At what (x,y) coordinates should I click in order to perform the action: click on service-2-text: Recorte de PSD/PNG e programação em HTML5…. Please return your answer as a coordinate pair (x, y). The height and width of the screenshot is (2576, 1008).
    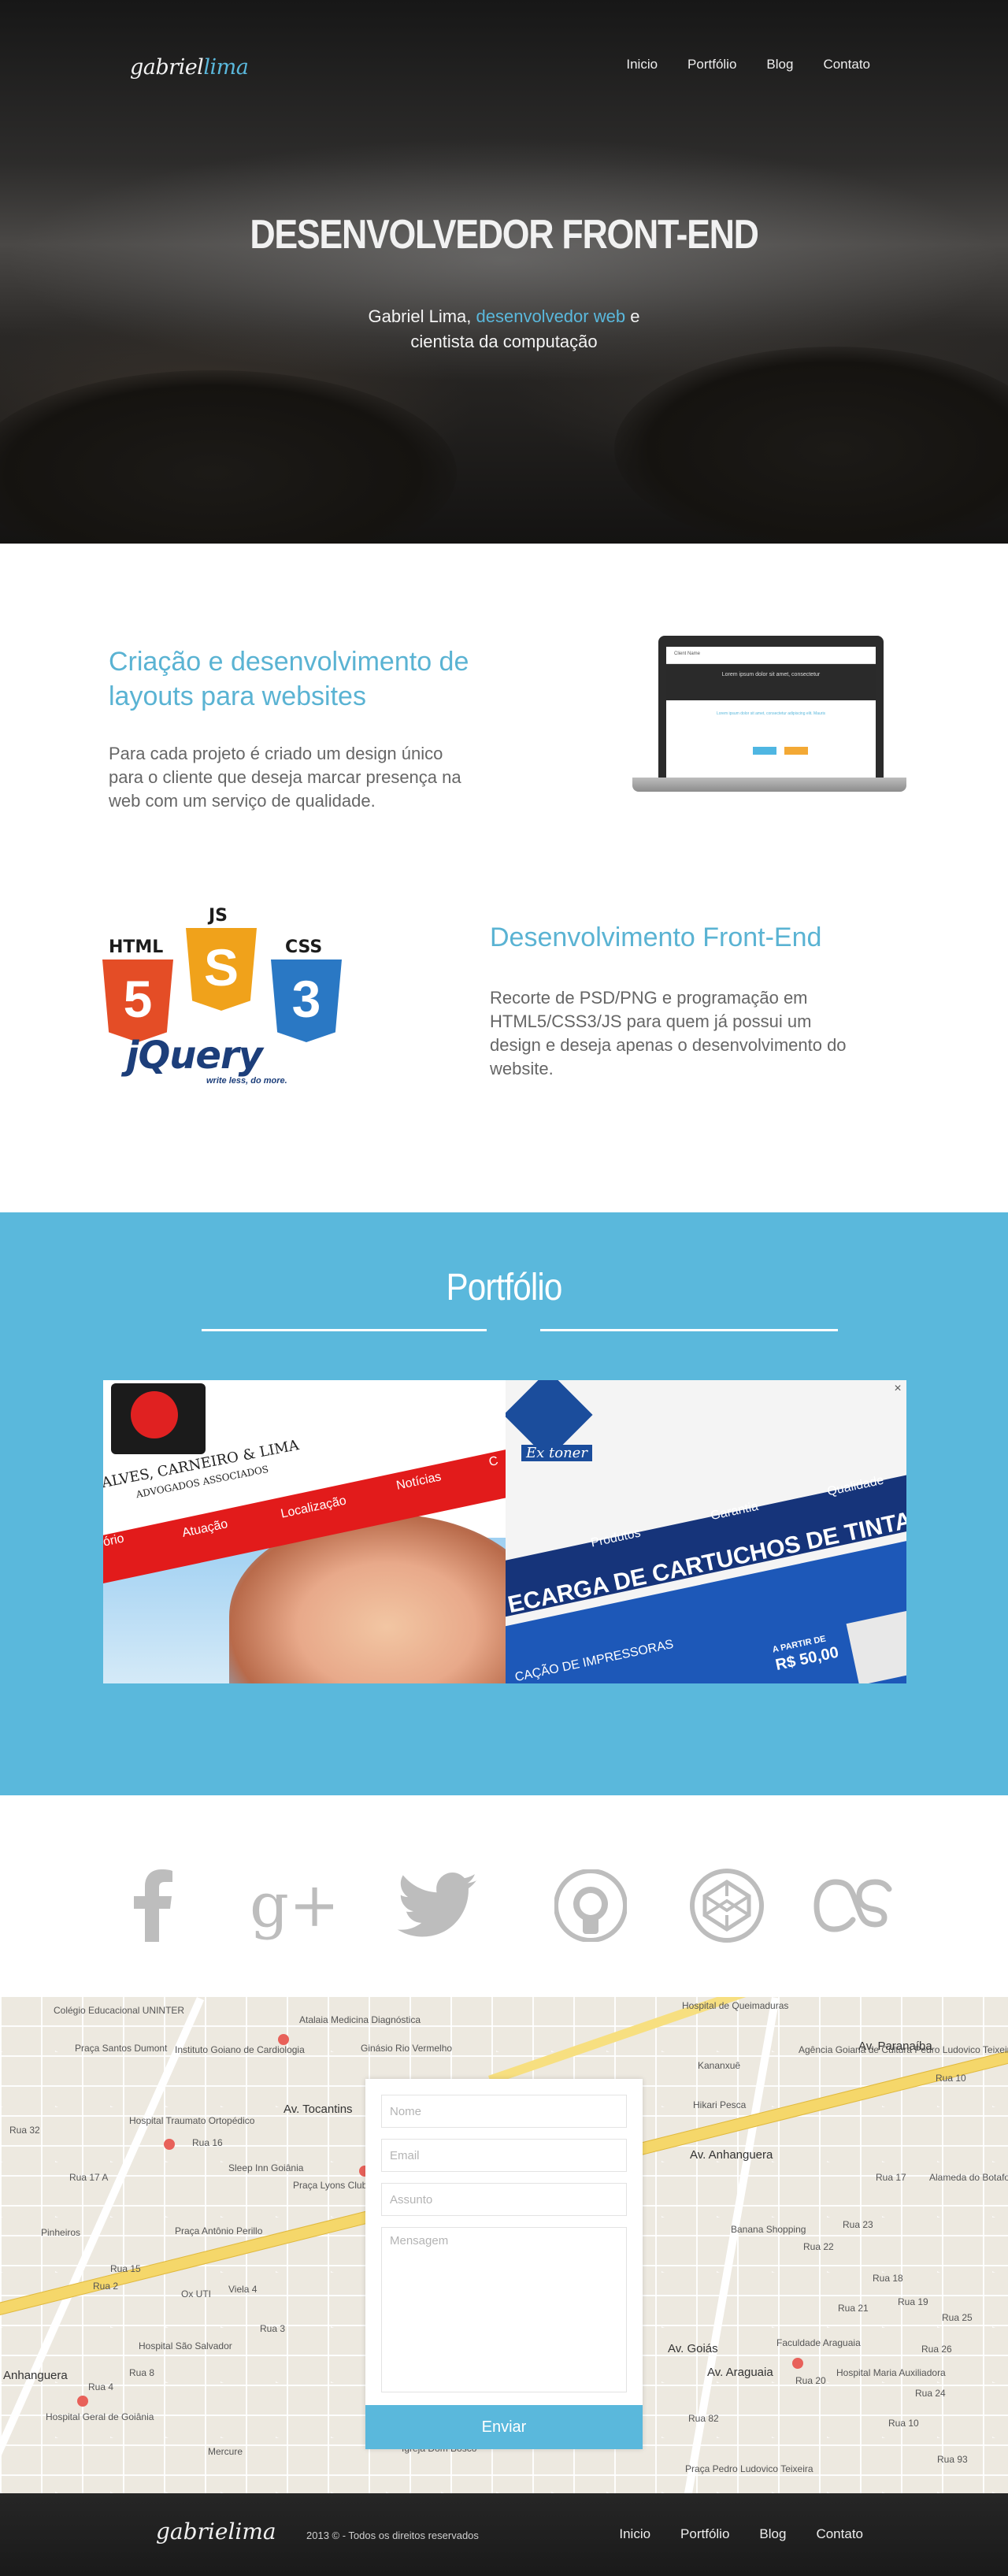
    Looking at the image, I should click on (668, 1033).